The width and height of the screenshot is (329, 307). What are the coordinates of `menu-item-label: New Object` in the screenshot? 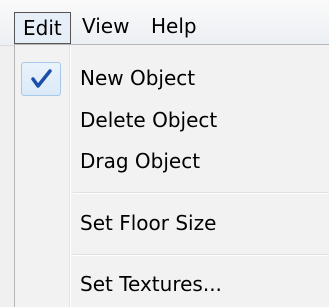 It's located at (138, 78).